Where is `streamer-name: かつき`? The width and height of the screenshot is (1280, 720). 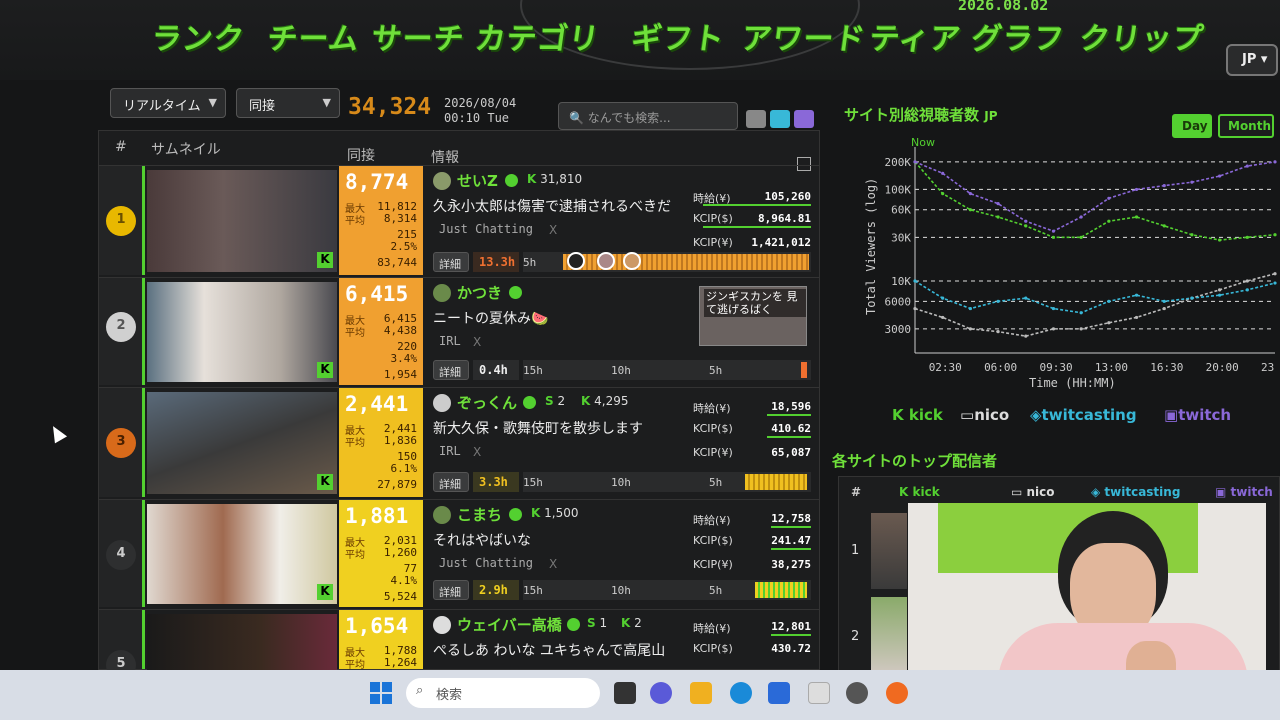 streamer-name: かつき is located at coordinates (479, 292).